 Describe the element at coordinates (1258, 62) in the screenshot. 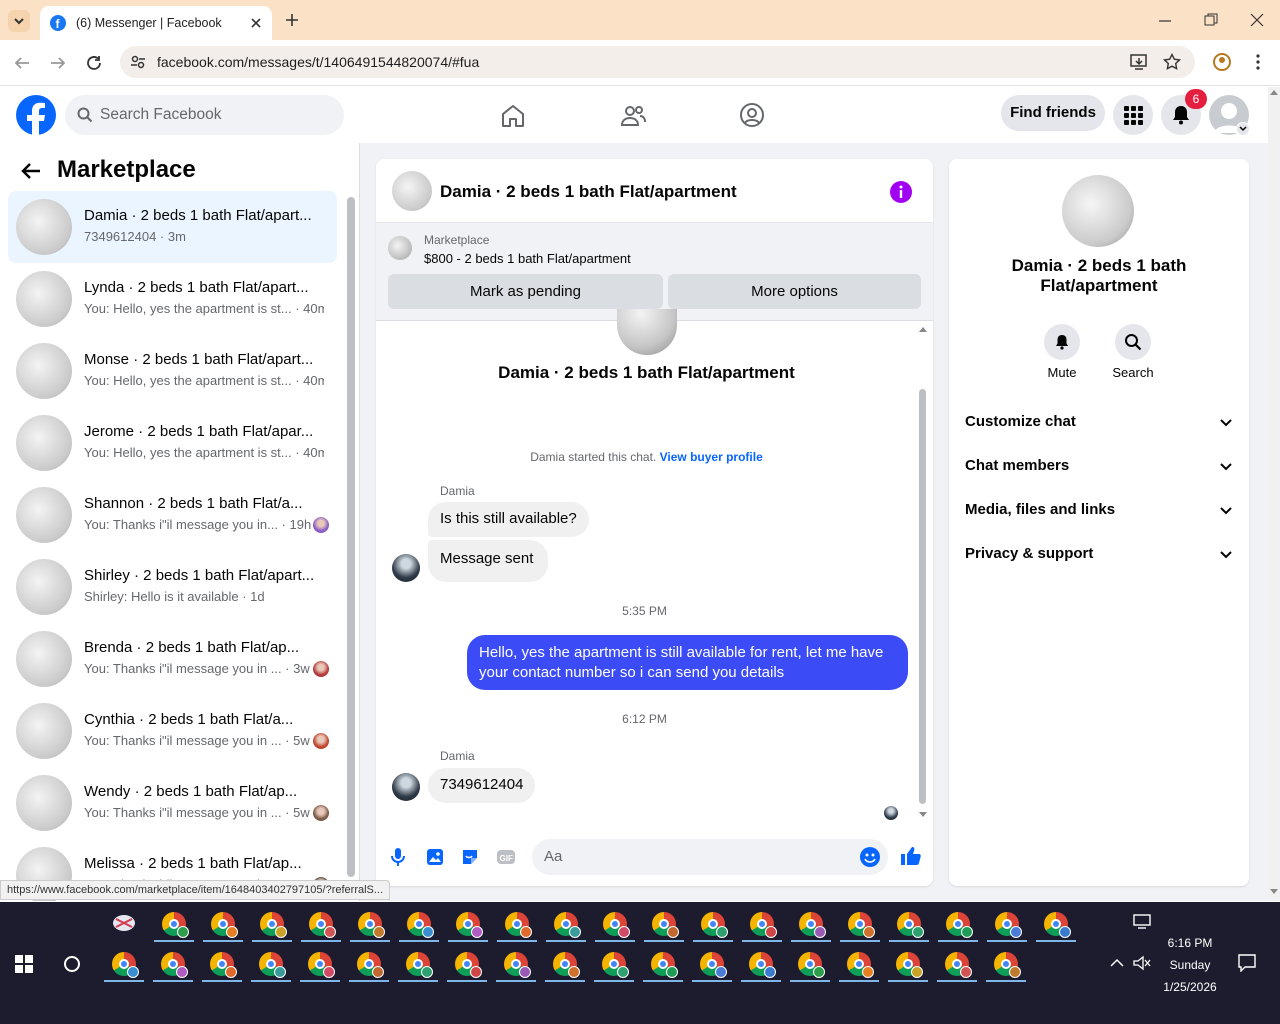

I see `menu-dots-icon` at that location.